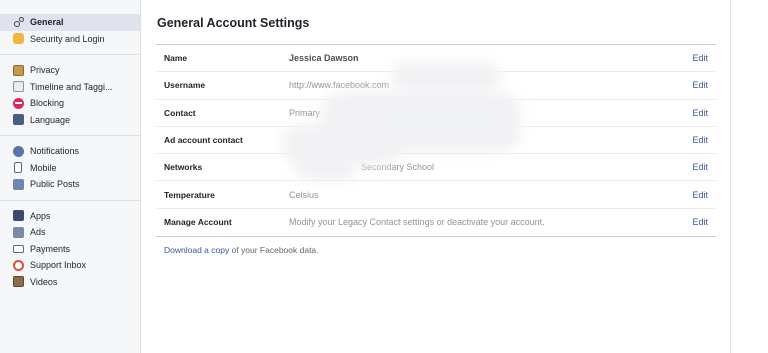 Image resolution: width=768 pixels, height=353 pixels. What do you see at coordinates (183, 167) in the screenshot?
I see `row-label: Networks` at bounding box center [183, 167].